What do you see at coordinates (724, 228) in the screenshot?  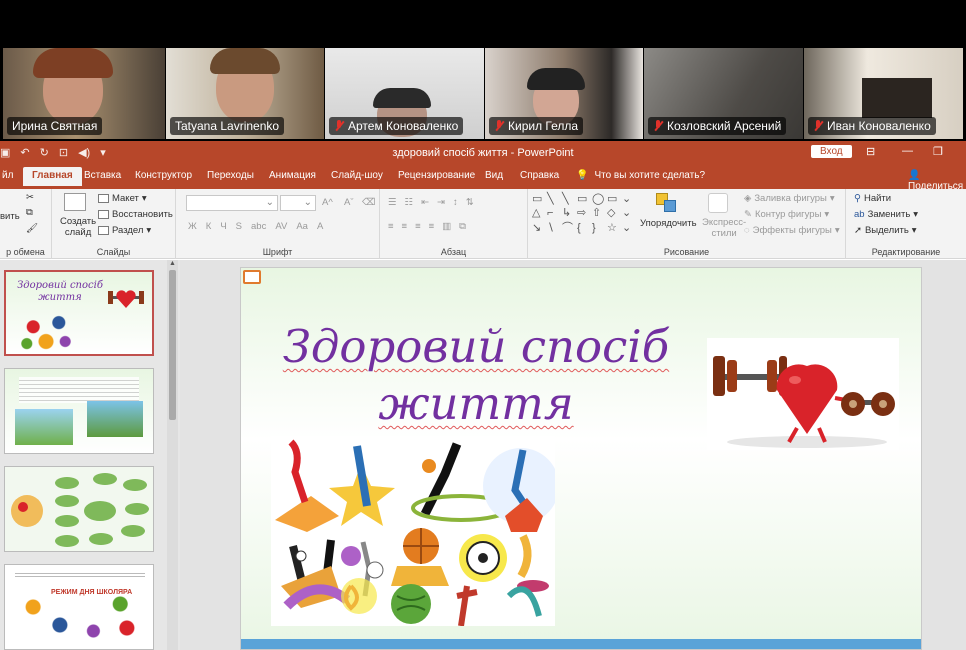 I see `quick-styles-button: Экспресс- стили` at bounding box center [724, 228].